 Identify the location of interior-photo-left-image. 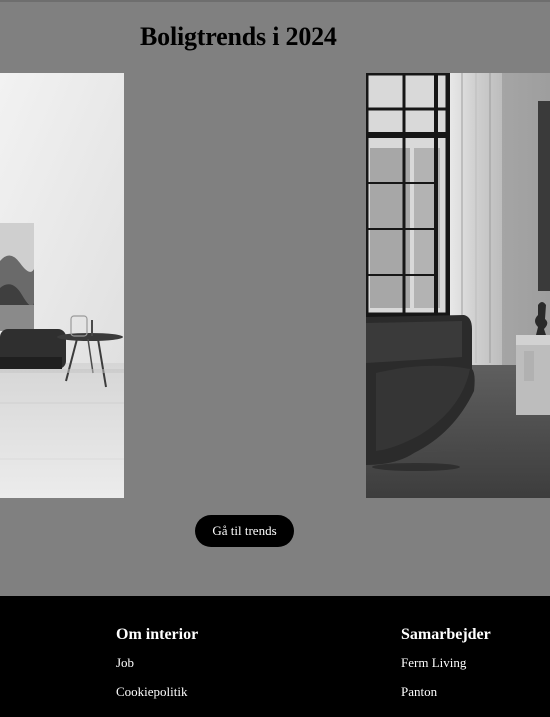
(62, 285).